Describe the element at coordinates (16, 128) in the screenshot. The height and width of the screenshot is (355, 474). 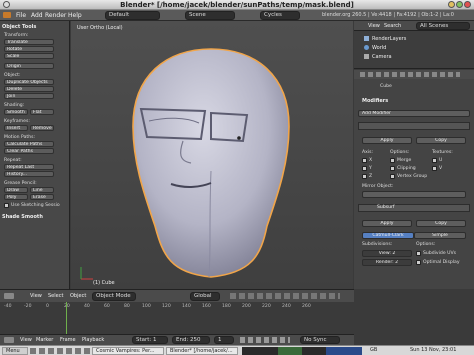
I see `insert-keyframe-button: Insert` at that location.